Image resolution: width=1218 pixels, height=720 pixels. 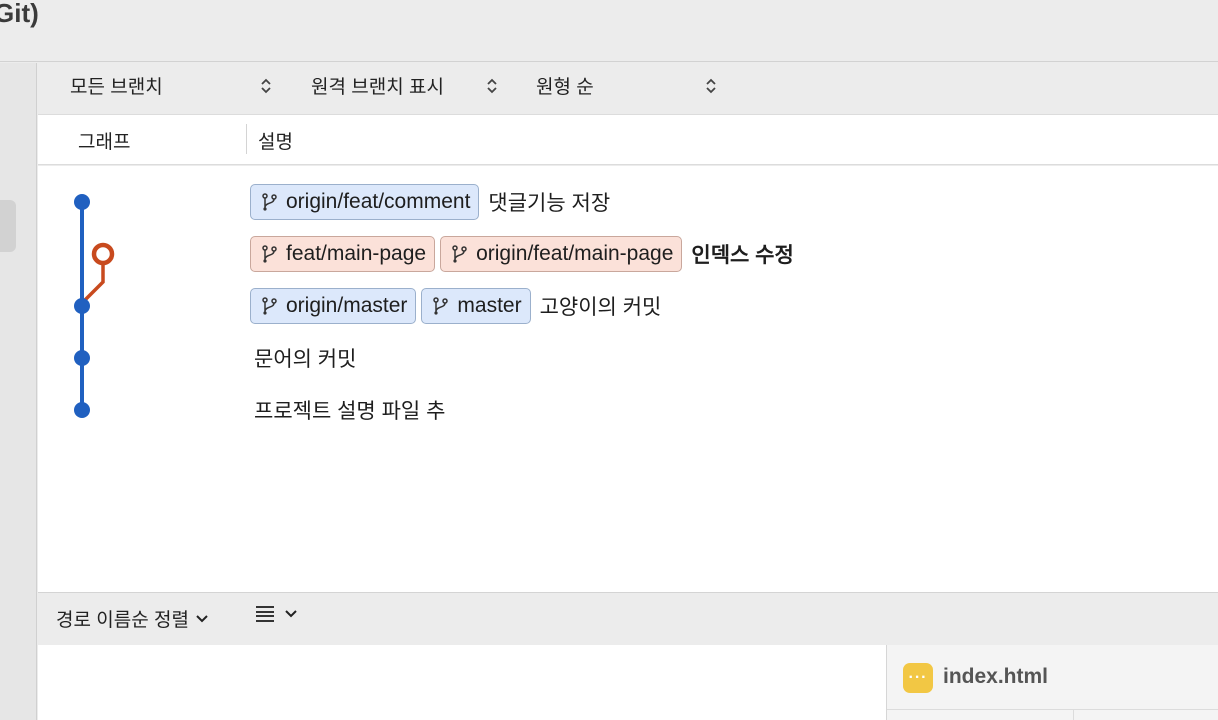 What do you see at coordinates (600, 307) in the screenshot?
I see `commit-message: 고양이의 커밋` at bounding box center [600, 307].